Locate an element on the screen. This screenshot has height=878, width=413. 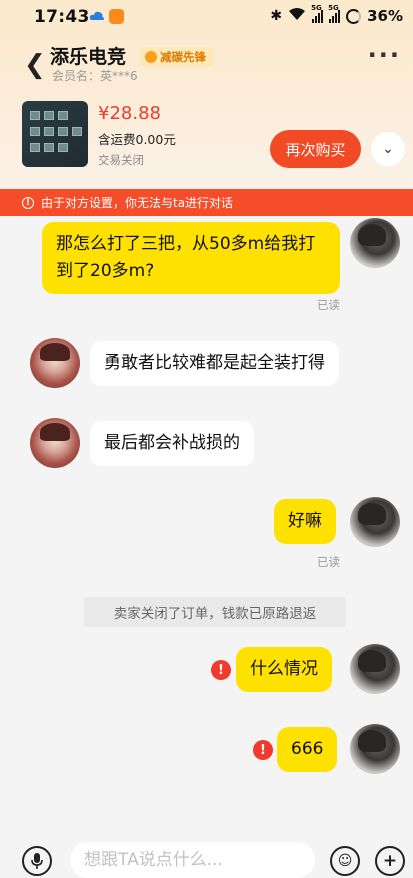
signal-icon: 5G is located at coordinates (317, 13).